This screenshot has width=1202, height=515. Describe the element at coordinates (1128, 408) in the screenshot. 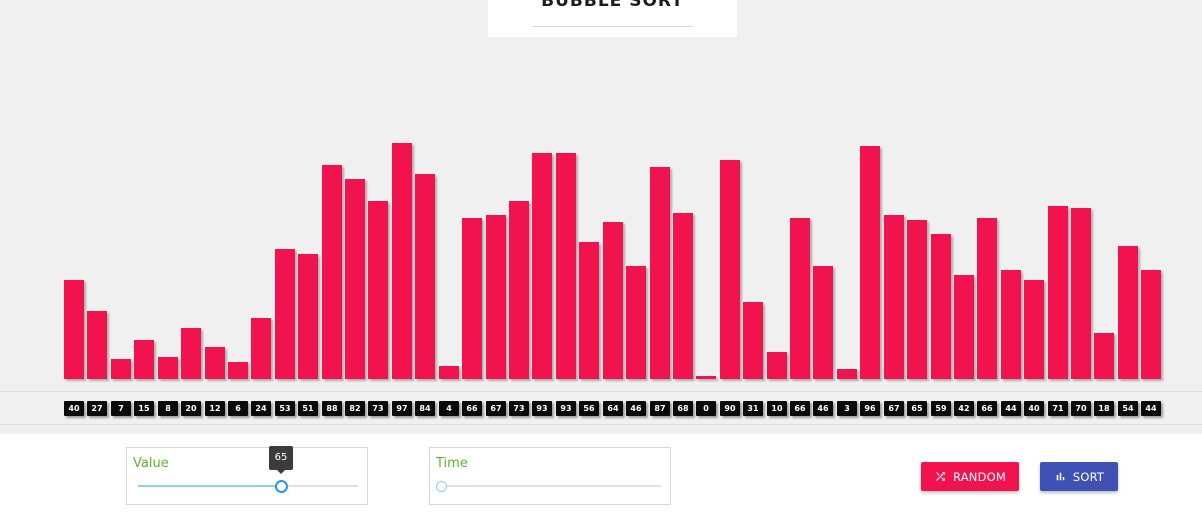

I see `array-value-label: 54` at that location.